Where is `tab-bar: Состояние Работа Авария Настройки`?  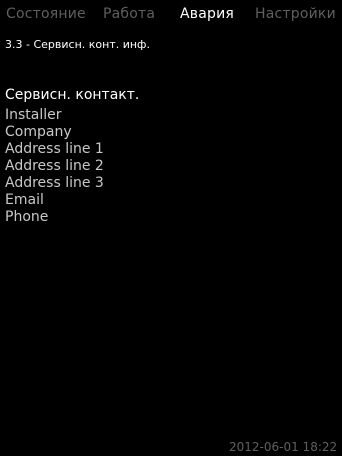
tab-bar: Состояние Работа Авария Настройки is located at coordinates (171, 12).